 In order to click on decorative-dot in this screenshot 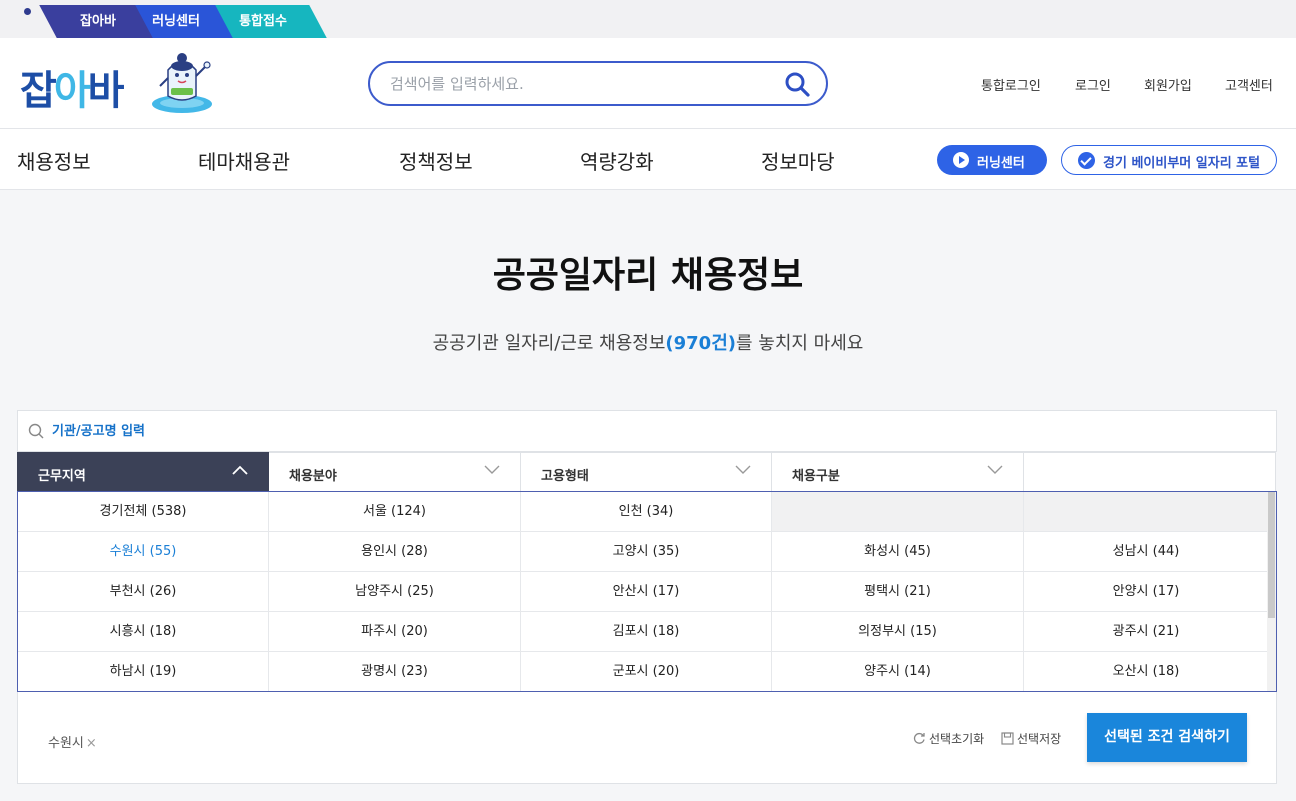, I will do `click(27, 11)`.